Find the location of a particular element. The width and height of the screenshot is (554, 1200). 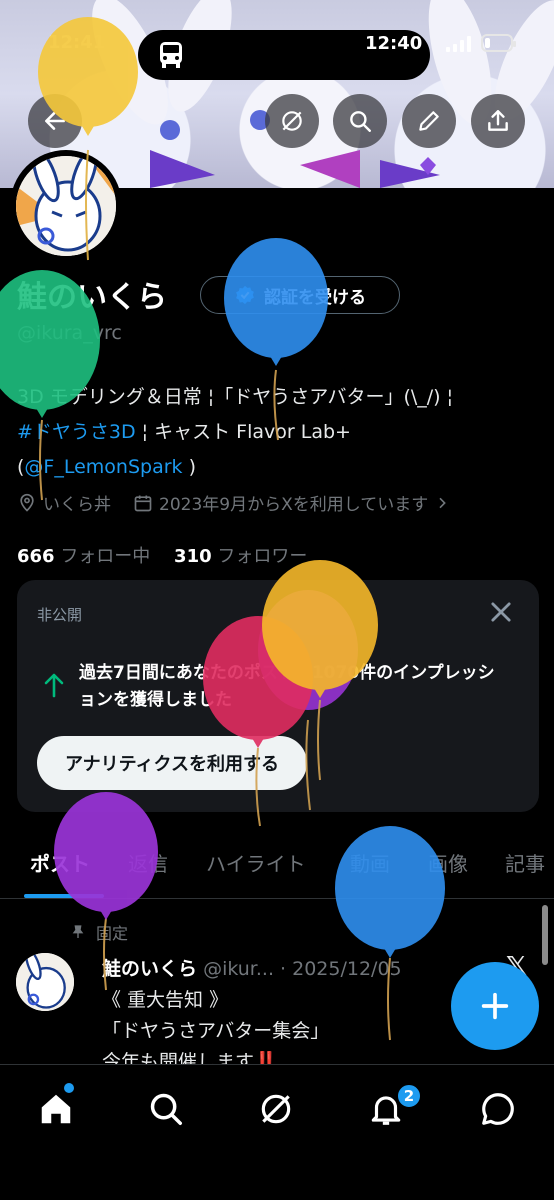

location: いくら丼 is located at coordinates (64, 502).